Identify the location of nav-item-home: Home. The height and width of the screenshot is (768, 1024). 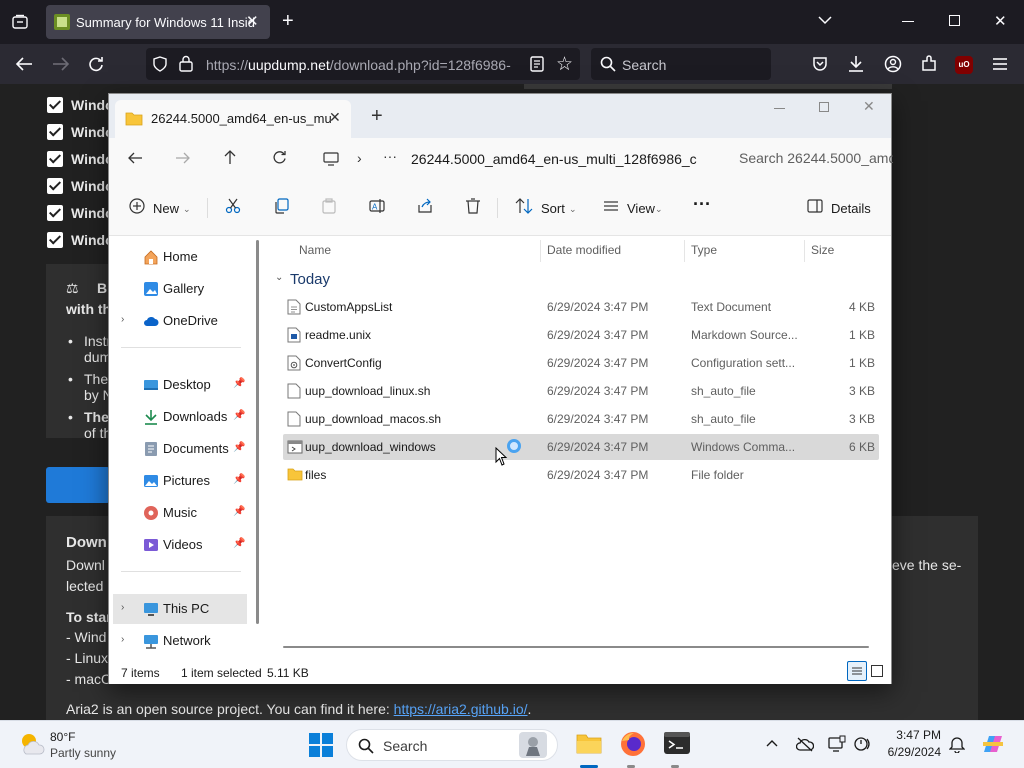
(184, 257).